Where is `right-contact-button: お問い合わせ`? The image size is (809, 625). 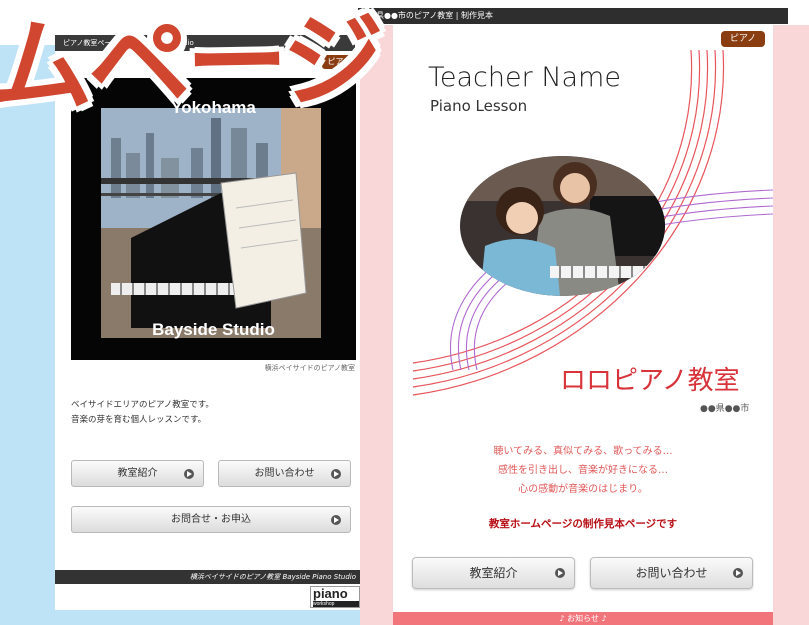
right-contact-button: お問い合わせ is located at coordinates (671, 573).